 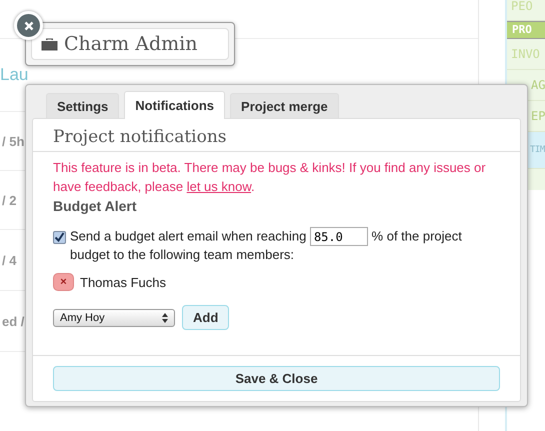 What do you see at coordinates (165, 317) in the screenshot?
I see `stepper-icon` at bounding box center [165, 317].